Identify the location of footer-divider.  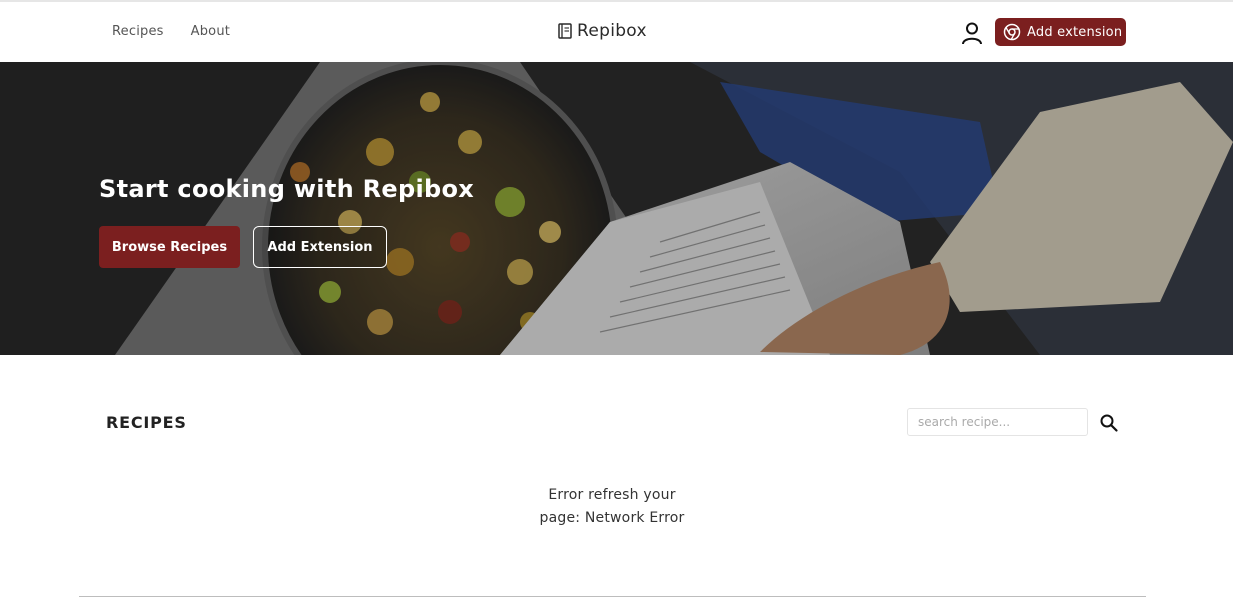
(612, 596).